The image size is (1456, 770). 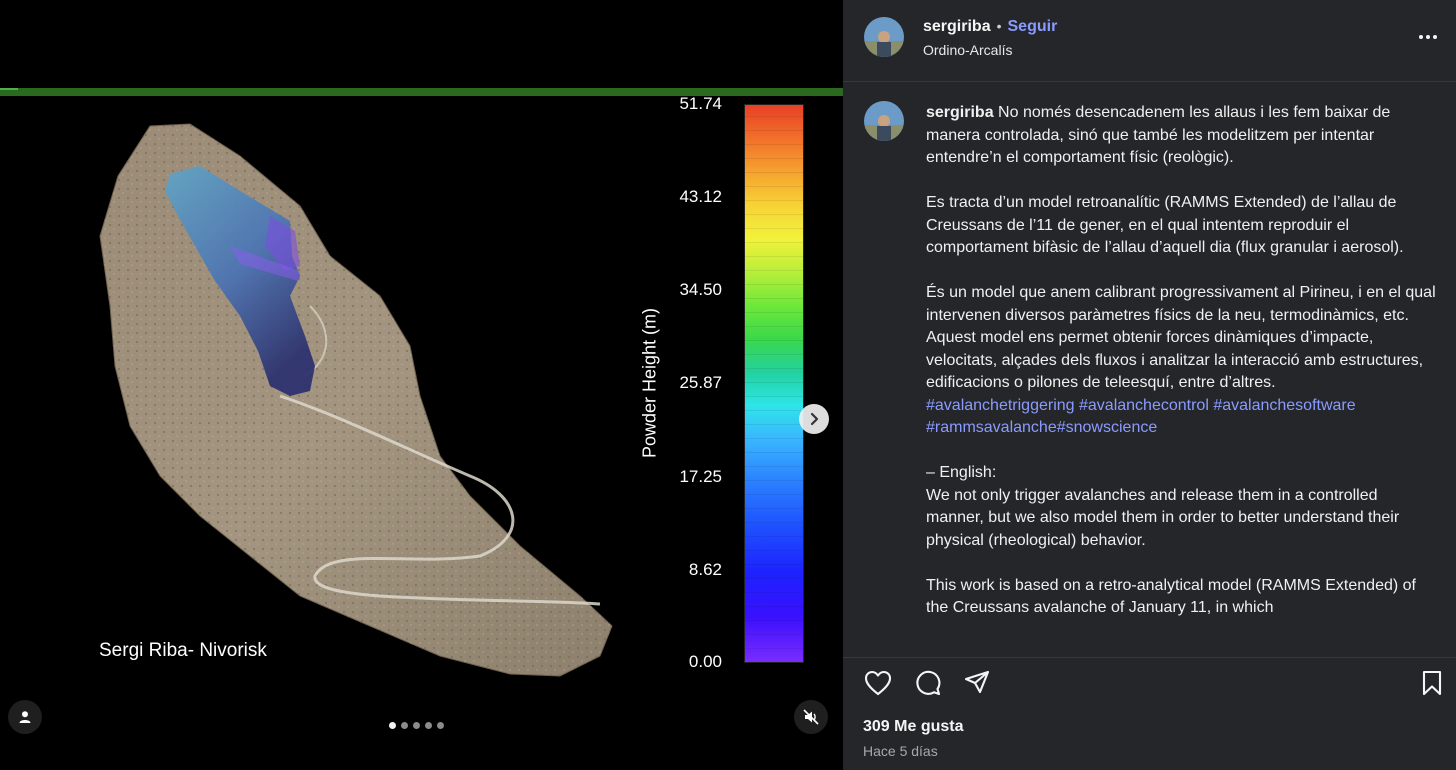 I want to click on tagged-users-button, so click(x=25, y=717).